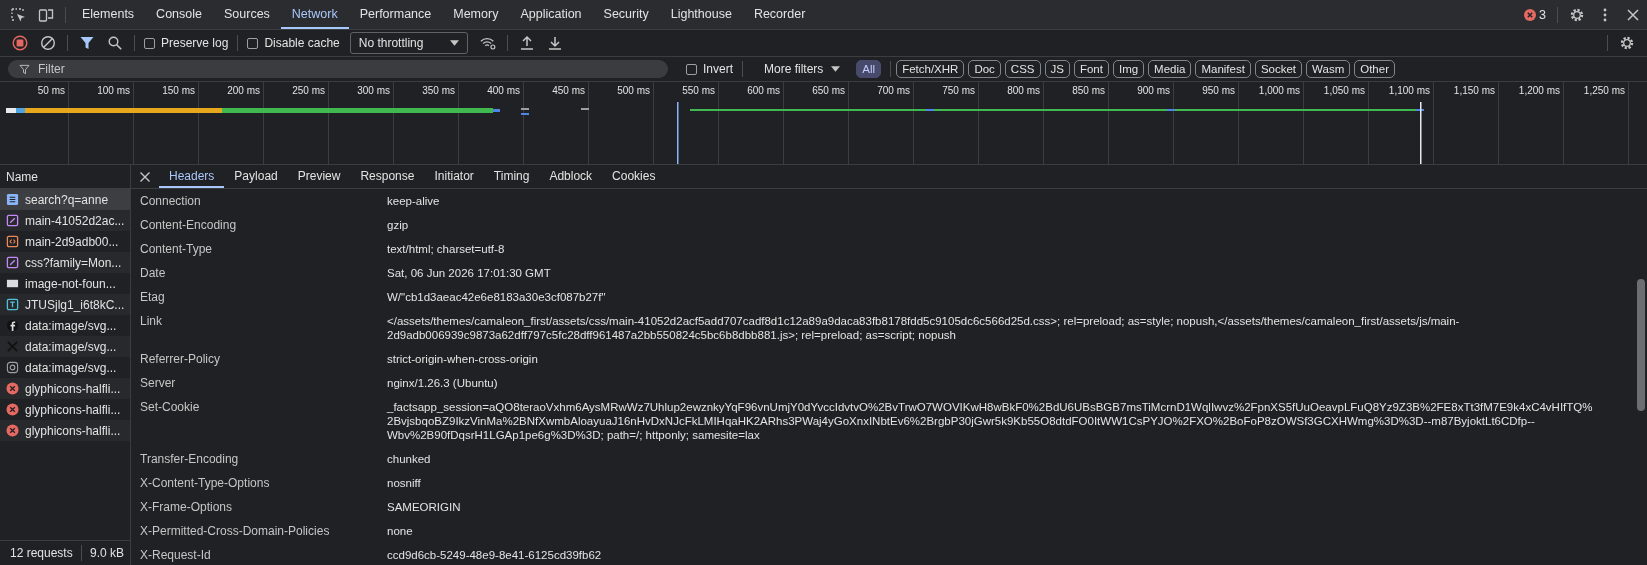 The width and height of the screenshot is (1647, 565). I want to click on header-name: Referrer-Policy, so click(180, 359).